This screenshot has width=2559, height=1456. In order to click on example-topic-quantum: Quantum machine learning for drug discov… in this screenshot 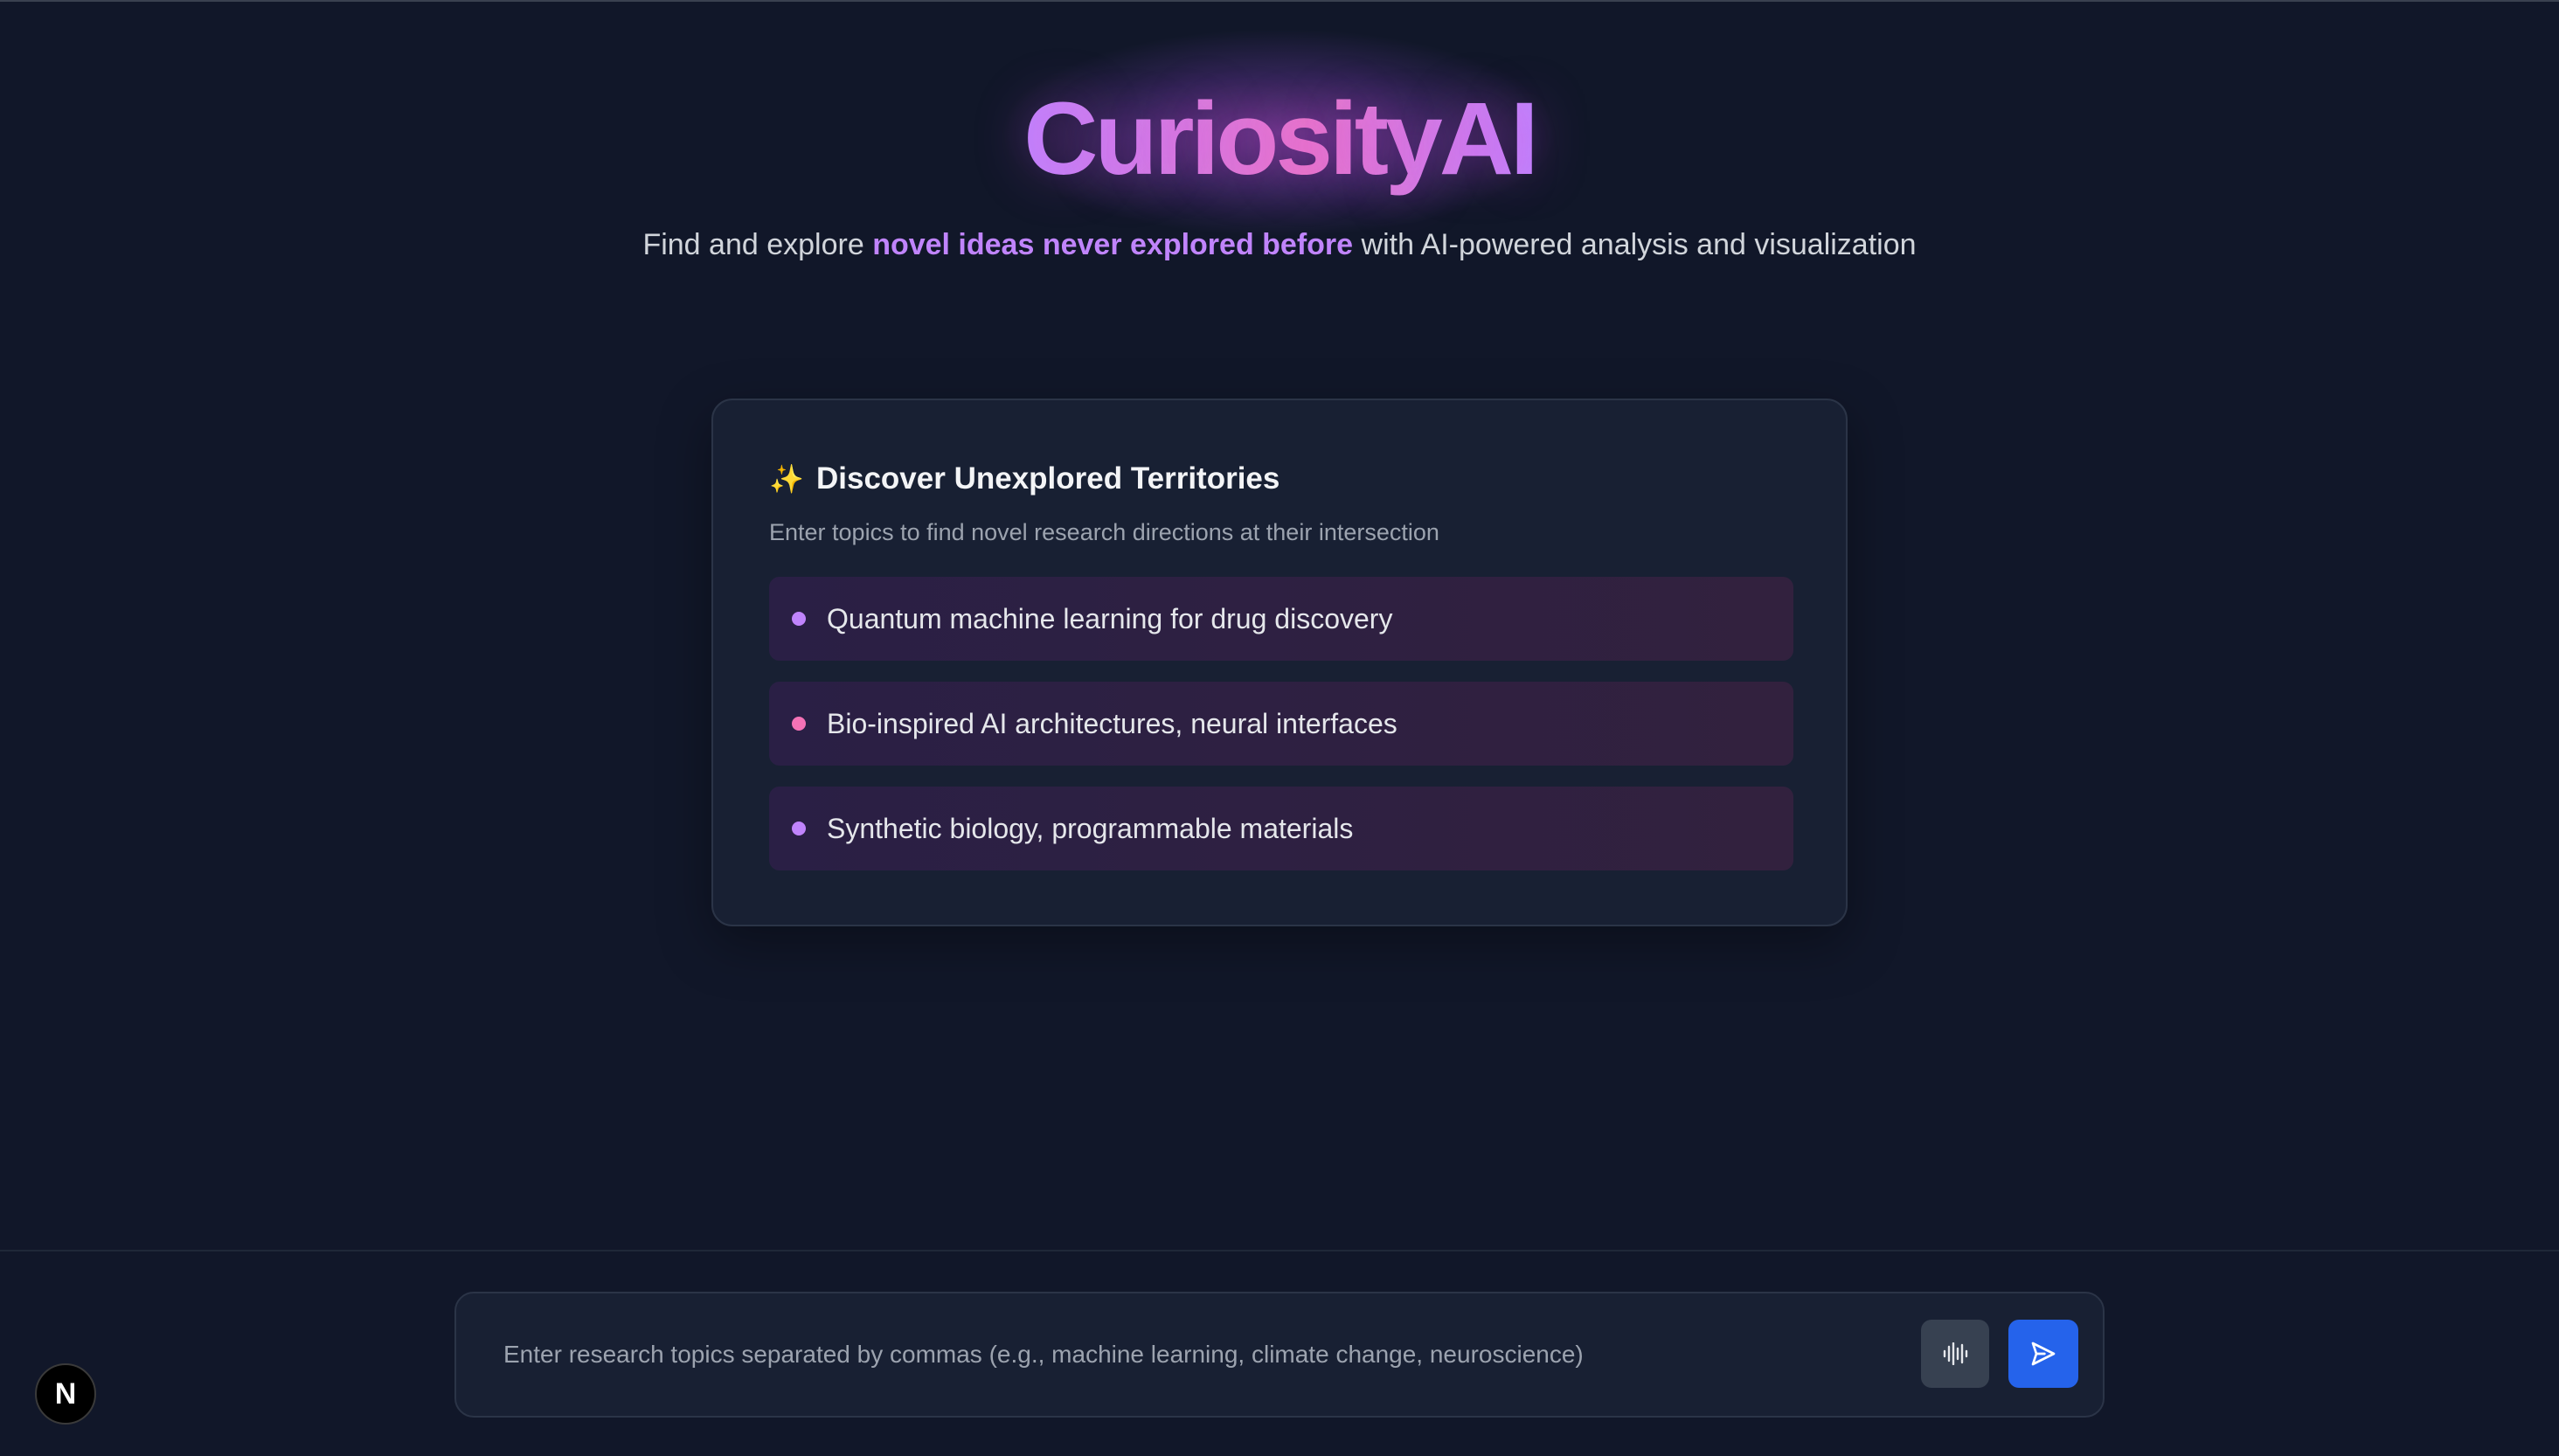, I will do `click(1281, 619)`.